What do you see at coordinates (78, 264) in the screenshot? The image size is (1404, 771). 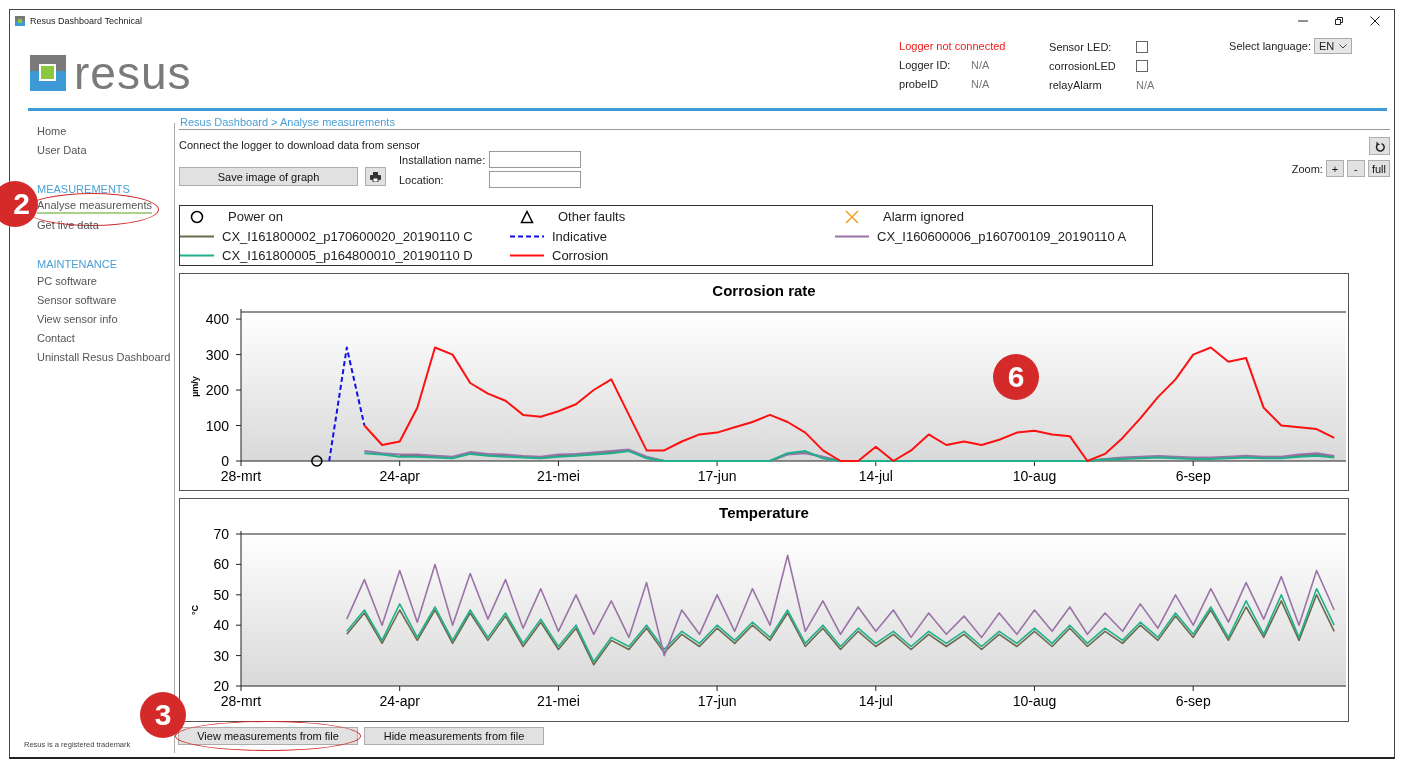 I see `section-heading: MAINTENANCE` at bounding box center [78, 264].